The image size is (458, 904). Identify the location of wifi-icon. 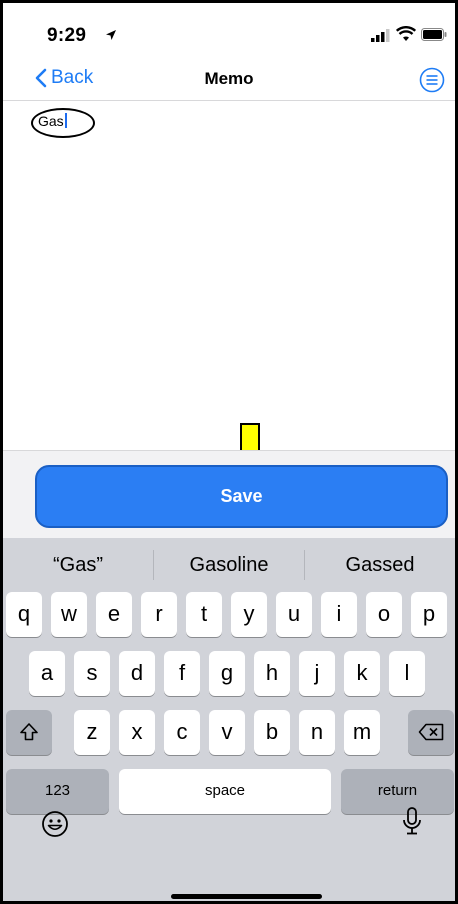
(406, 33).